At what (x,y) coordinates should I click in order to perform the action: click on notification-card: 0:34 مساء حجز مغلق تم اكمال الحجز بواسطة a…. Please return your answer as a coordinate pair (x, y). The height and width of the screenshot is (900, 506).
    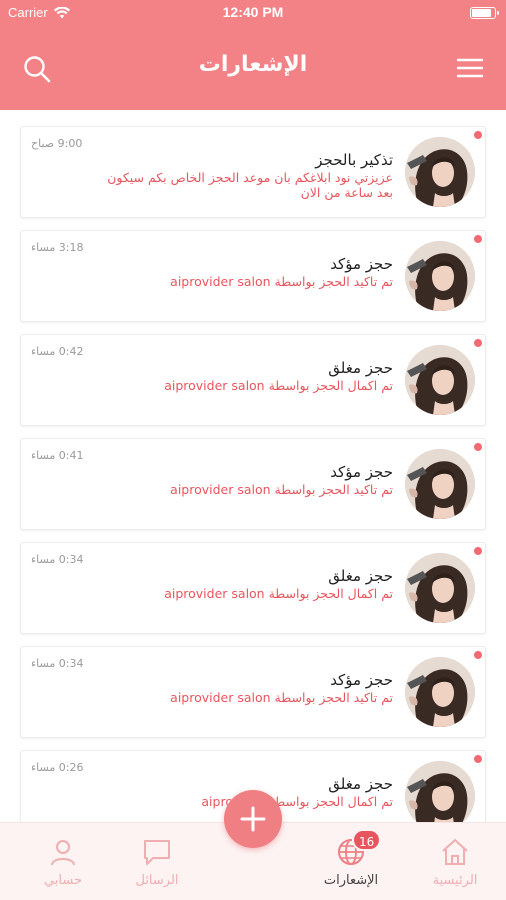
    Looking at the image, I should click on (253, 588).